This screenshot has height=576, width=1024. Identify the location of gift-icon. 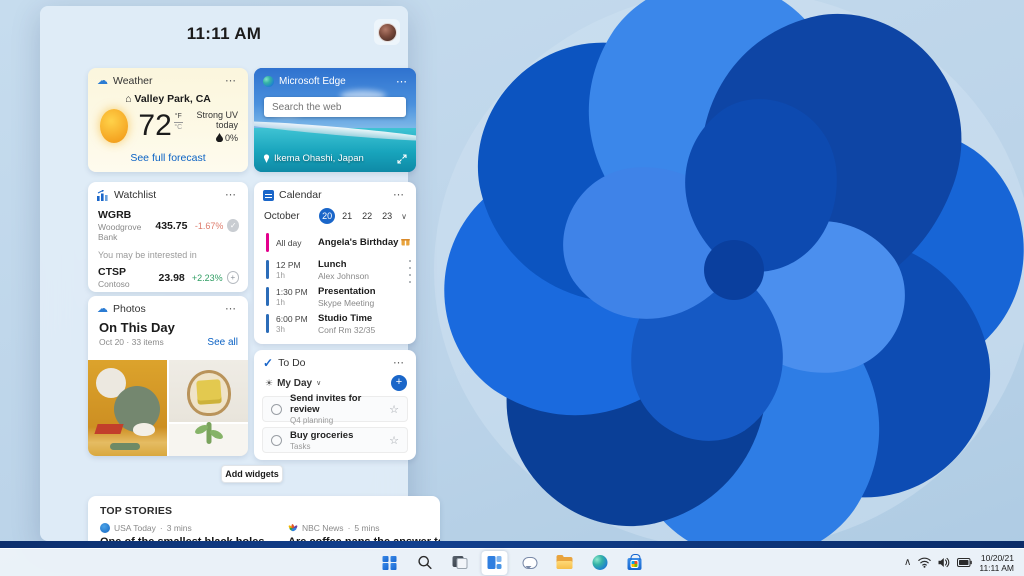
(406, 242).